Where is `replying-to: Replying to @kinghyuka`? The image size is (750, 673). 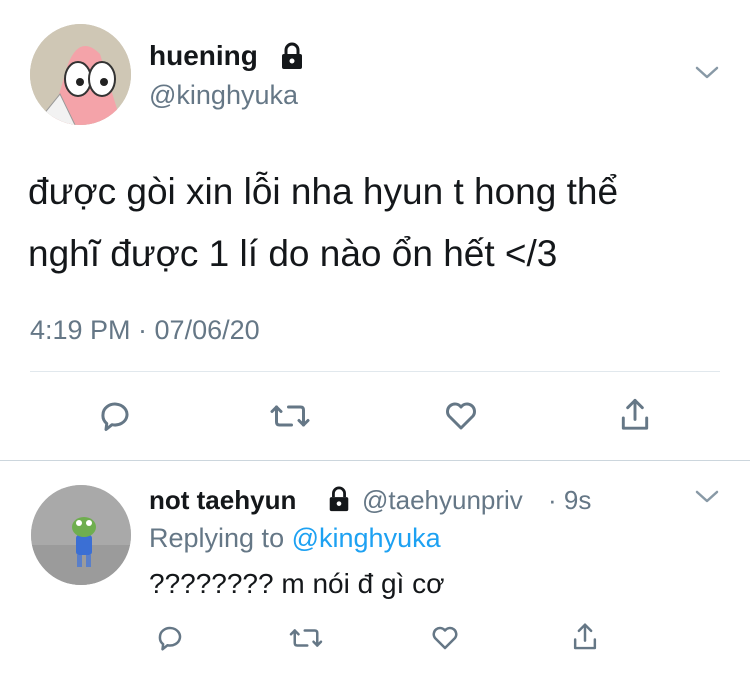 replying-to: Replying to @kinghyuka is located at coordinates (295, 538).